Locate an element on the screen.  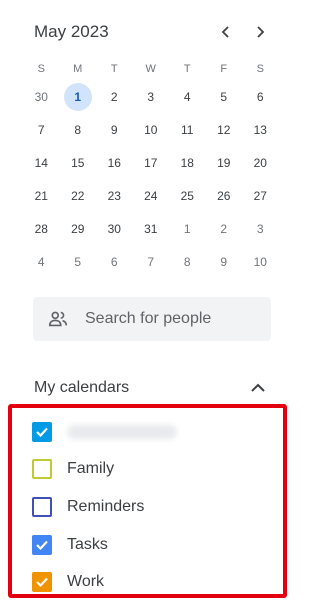
day-cell: 12 is located at coordinates (224, 129).